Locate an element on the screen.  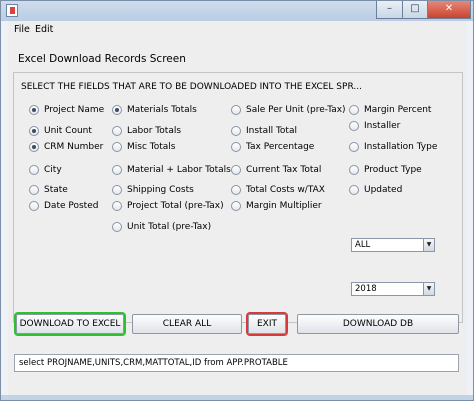
menu-edit: Edit is located at coordinates (44, 29).